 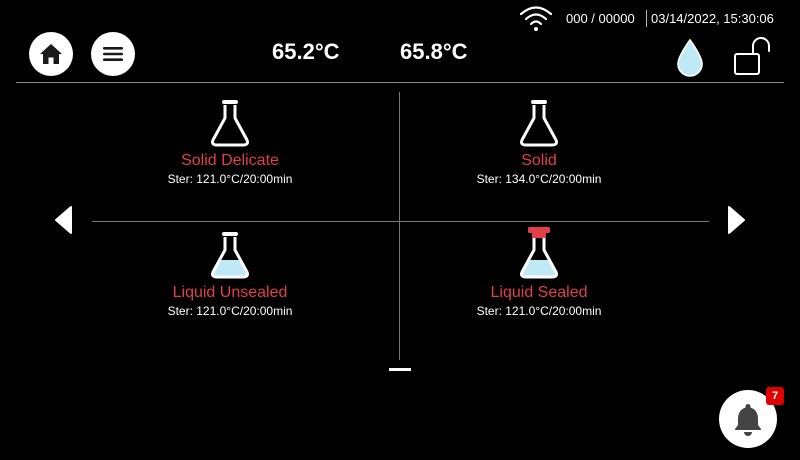 What do you see at coordinates (646, 18) in the screenshot?
I see `status-separator` at bounding box center [646, 18].